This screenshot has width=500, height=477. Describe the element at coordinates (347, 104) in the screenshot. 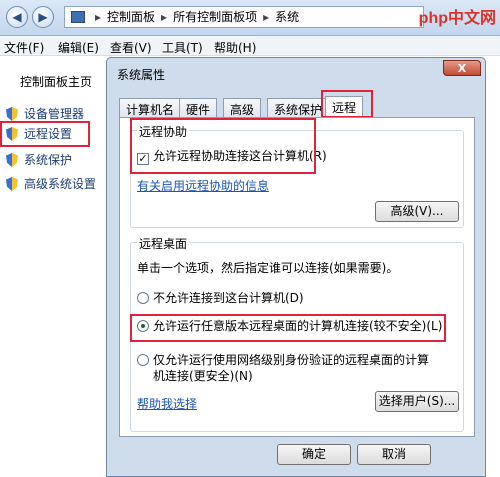

I see `highlight-remote-tab` at that location.